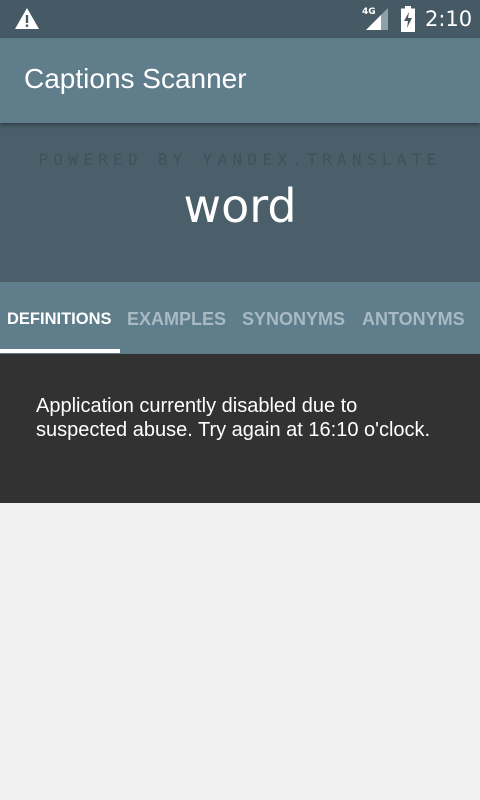  I want to click on warning-icon, so click(27, 18).